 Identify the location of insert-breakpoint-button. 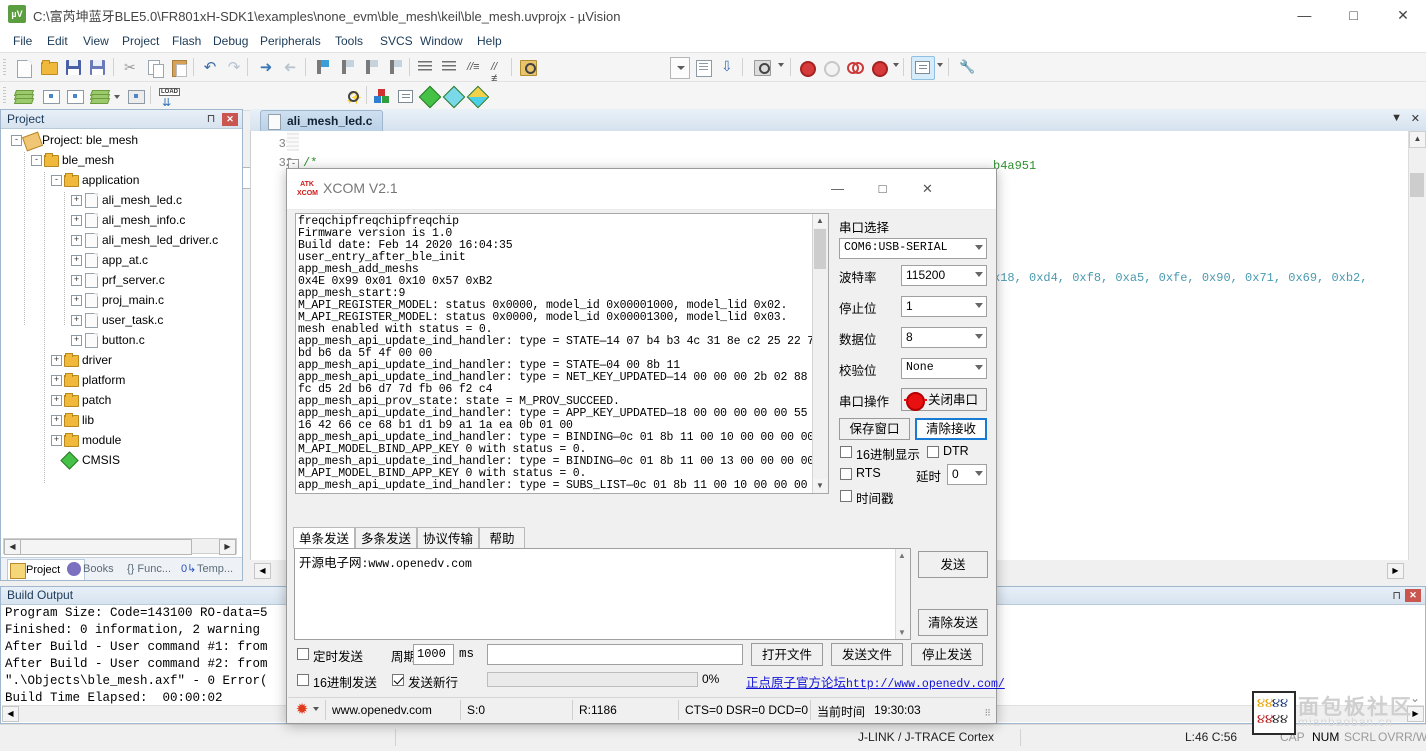
(807, 68).